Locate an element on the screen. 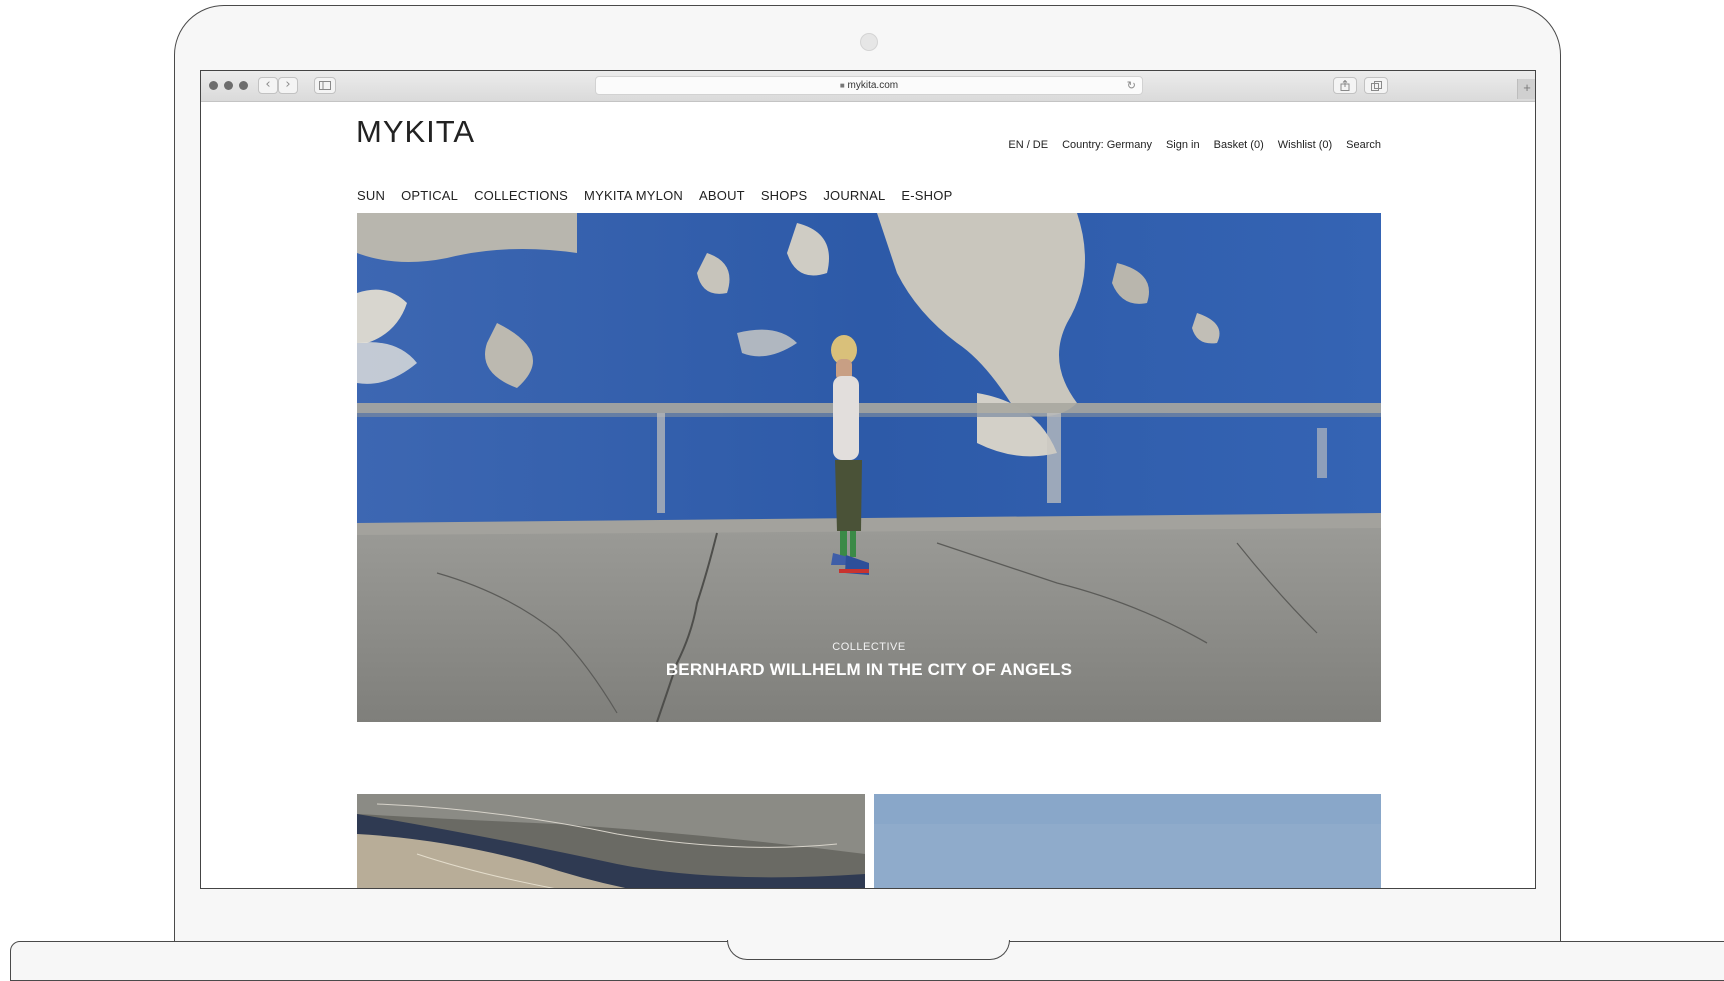 The width and height of the screenshot is (1724, 981). country-selector-link: Country: Germany is located at coordinates (1107, 145).